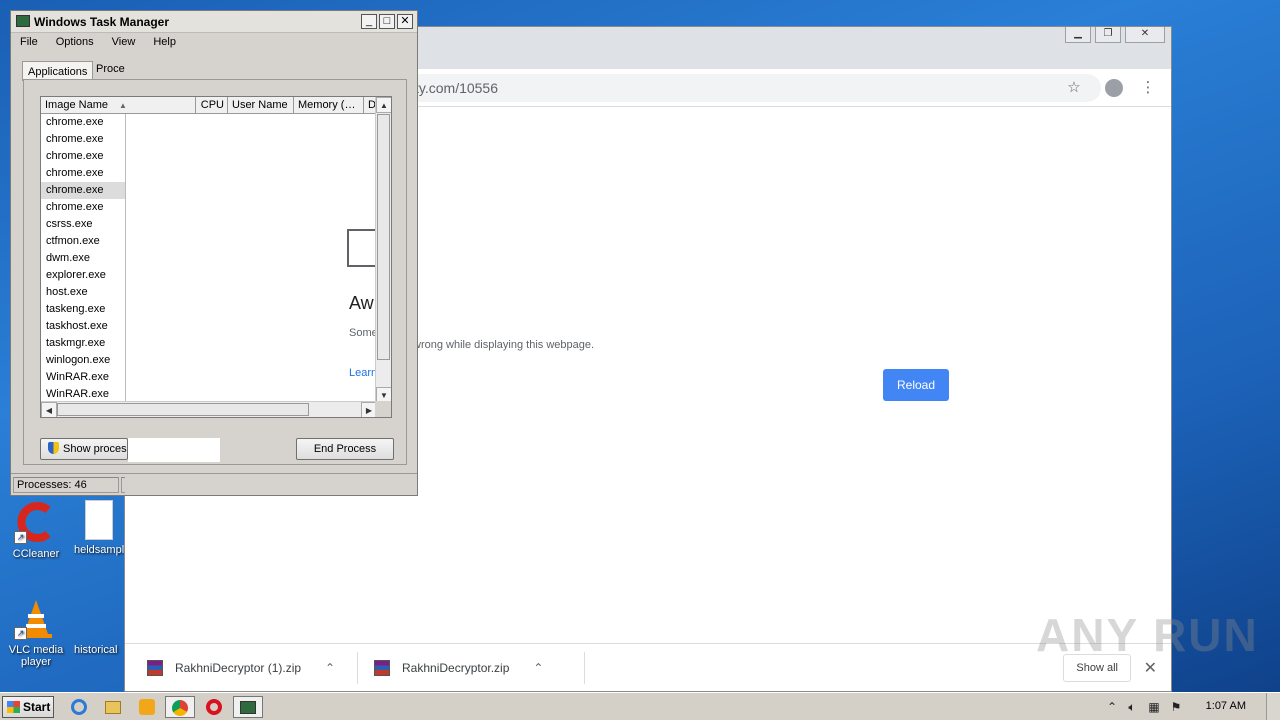 Image resolution: width=1280 pixels, height=720 pixels. What do you see at coordinates (58, 71) in the screenshot?
I see `tab-applications: Applications` at bounding box center [58, 71].